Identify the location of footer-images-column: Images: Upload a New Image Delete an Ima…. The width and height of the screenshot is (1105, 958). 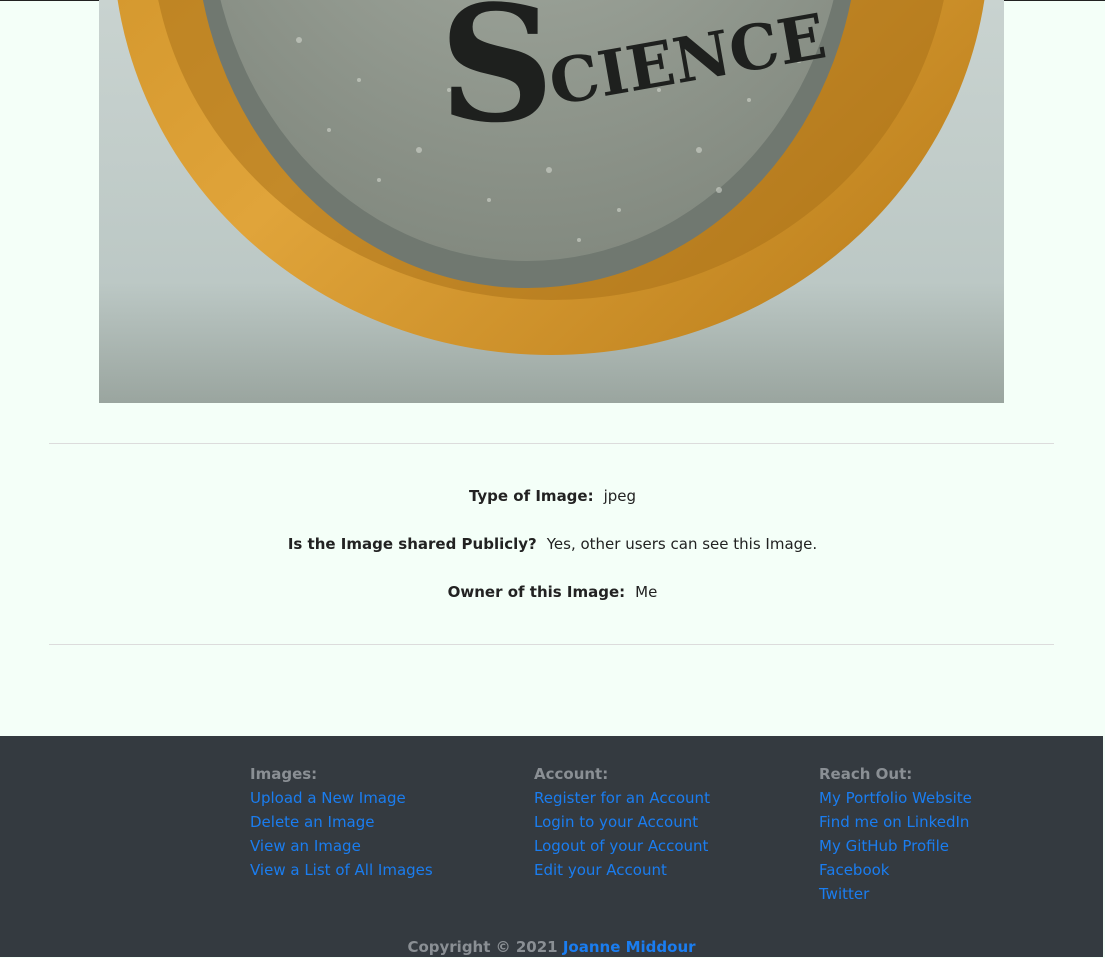
(341, 822).